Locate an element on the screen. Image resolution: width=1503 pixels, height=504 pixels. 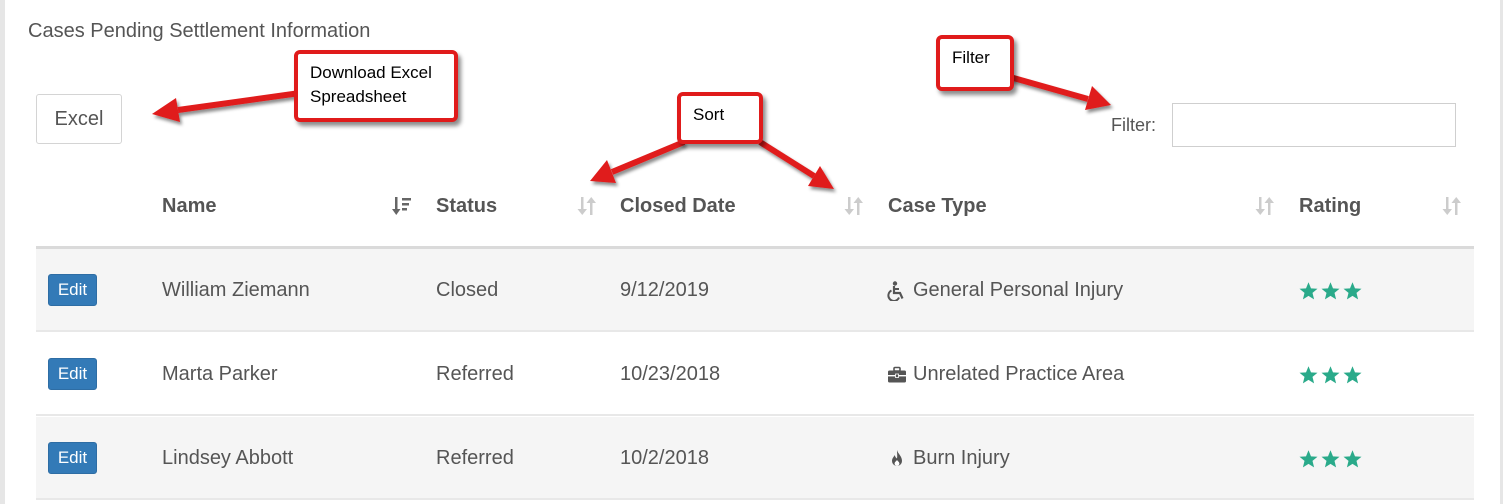
arrow-to-date-sort is located at coordinates (787, 159).